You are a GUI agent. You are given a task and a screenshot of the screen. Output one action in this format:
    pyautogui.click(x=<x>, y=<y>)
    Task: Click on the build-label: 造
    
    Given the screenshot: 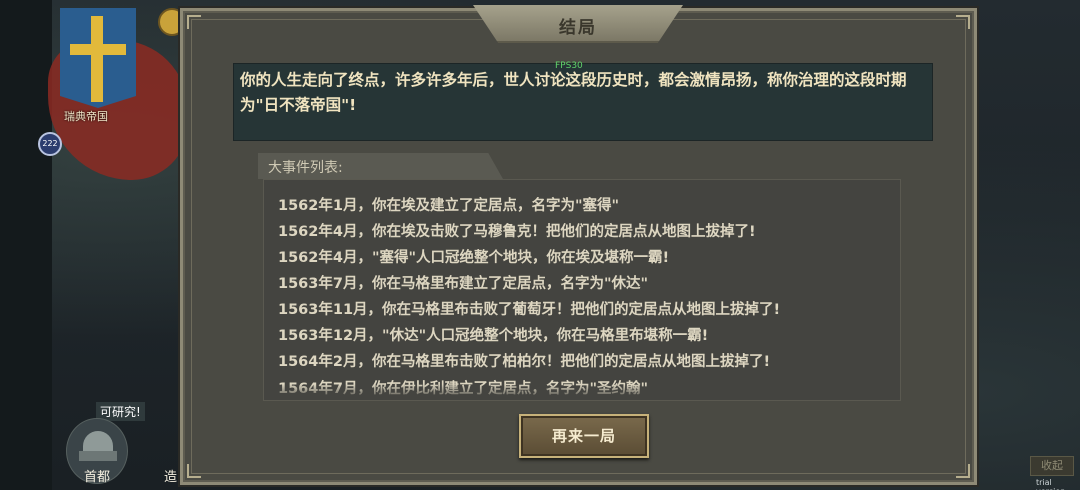 What is the action you would take?
    pyautogui.click(x=171, y=477)
    